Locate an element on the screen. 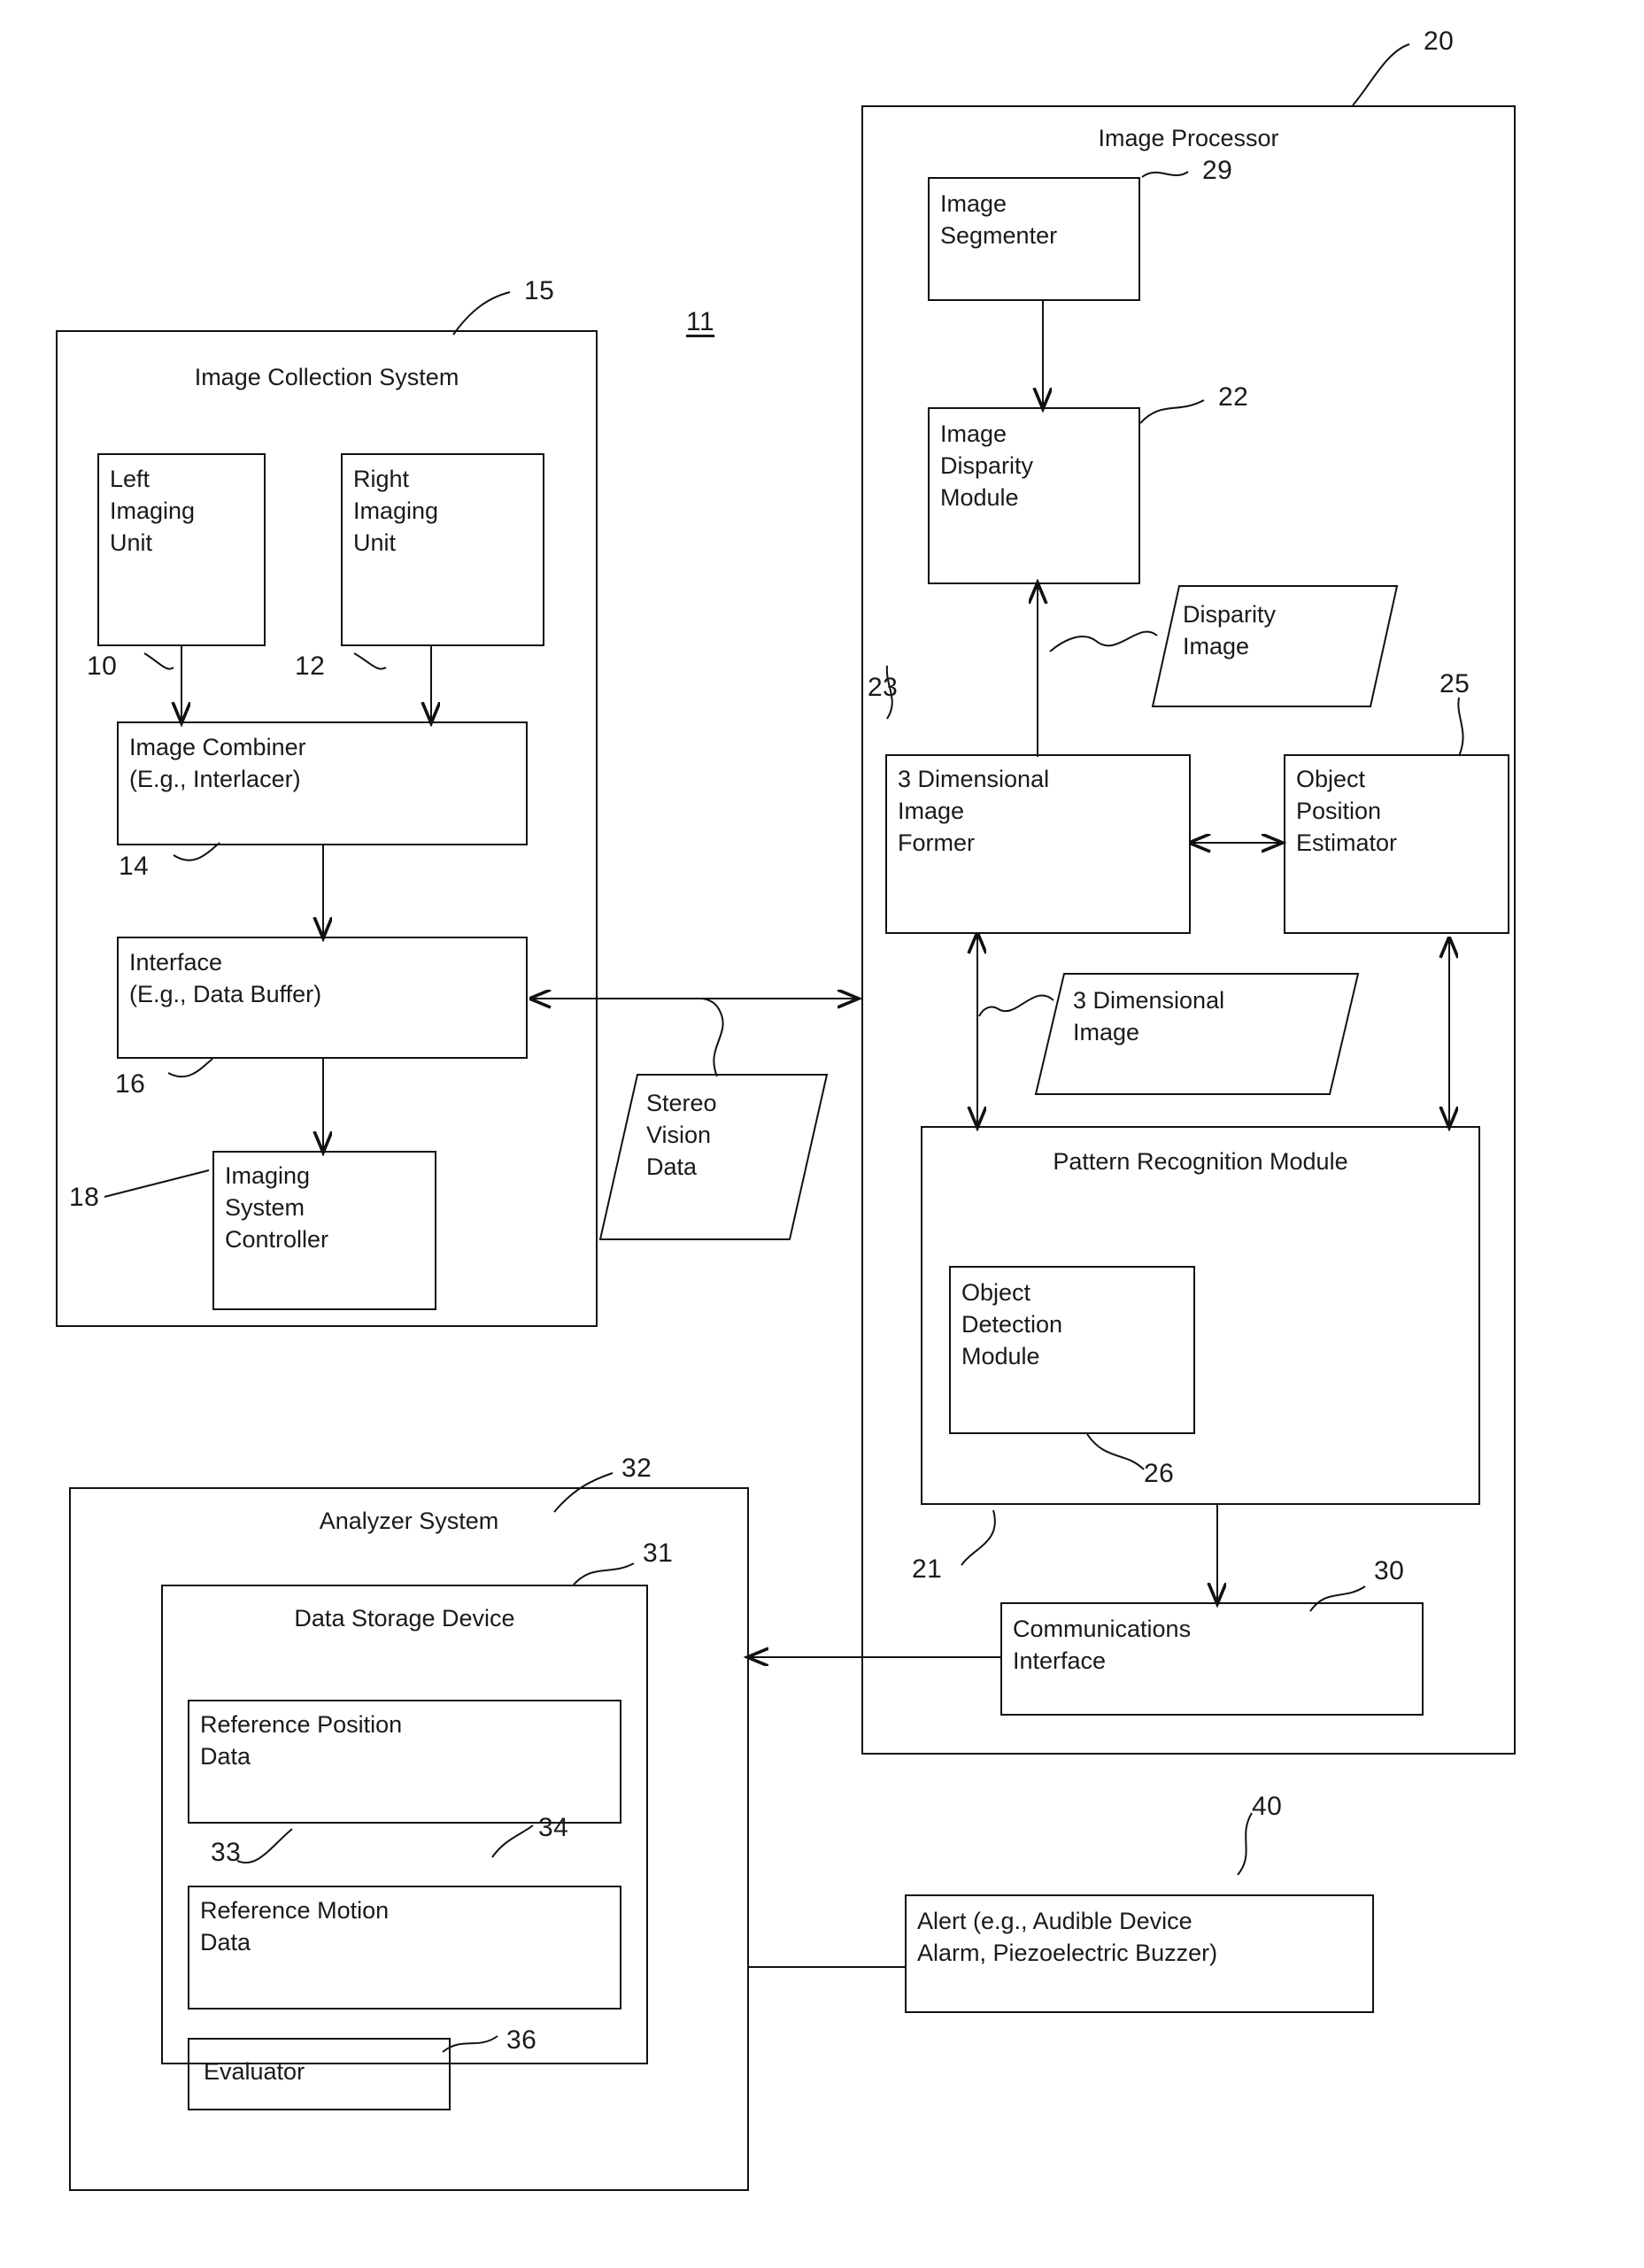 The height and width of the screenshot is (2268, 1644). reference-motion-data-label: Reference Motion Data is located at coordinates (295, 1926).